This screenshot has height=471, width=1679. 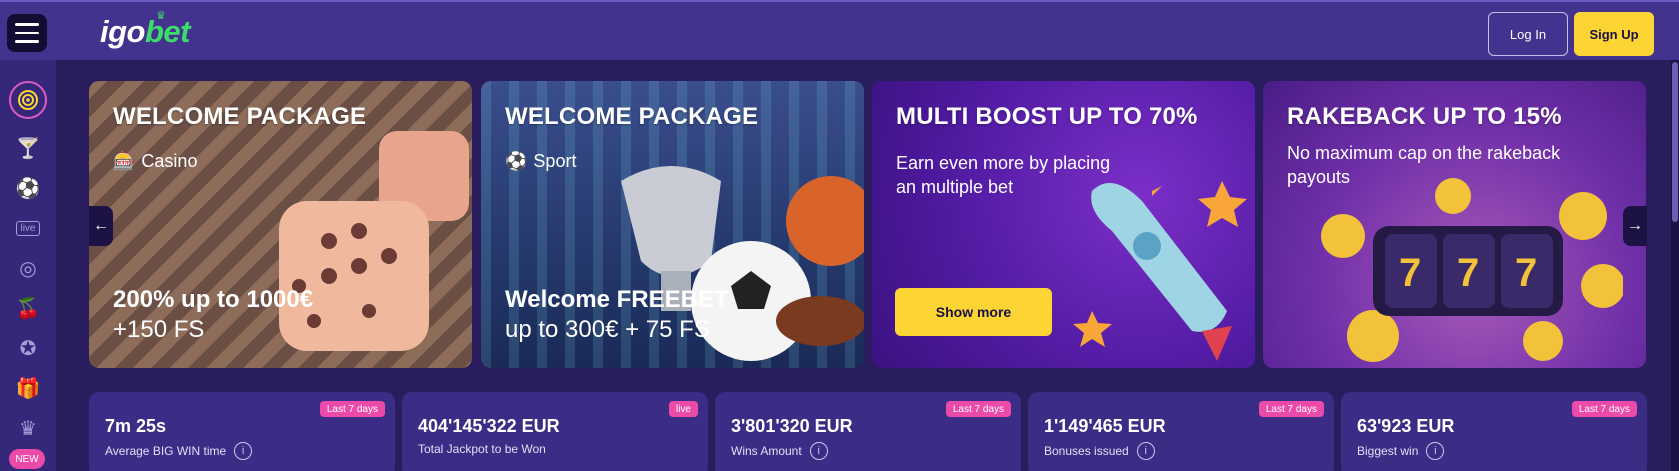 What do you see at coordinates (124, 161) in the screenshot?
I see `slot-machine-icon: 🎰` at bounding box center [124, 161].